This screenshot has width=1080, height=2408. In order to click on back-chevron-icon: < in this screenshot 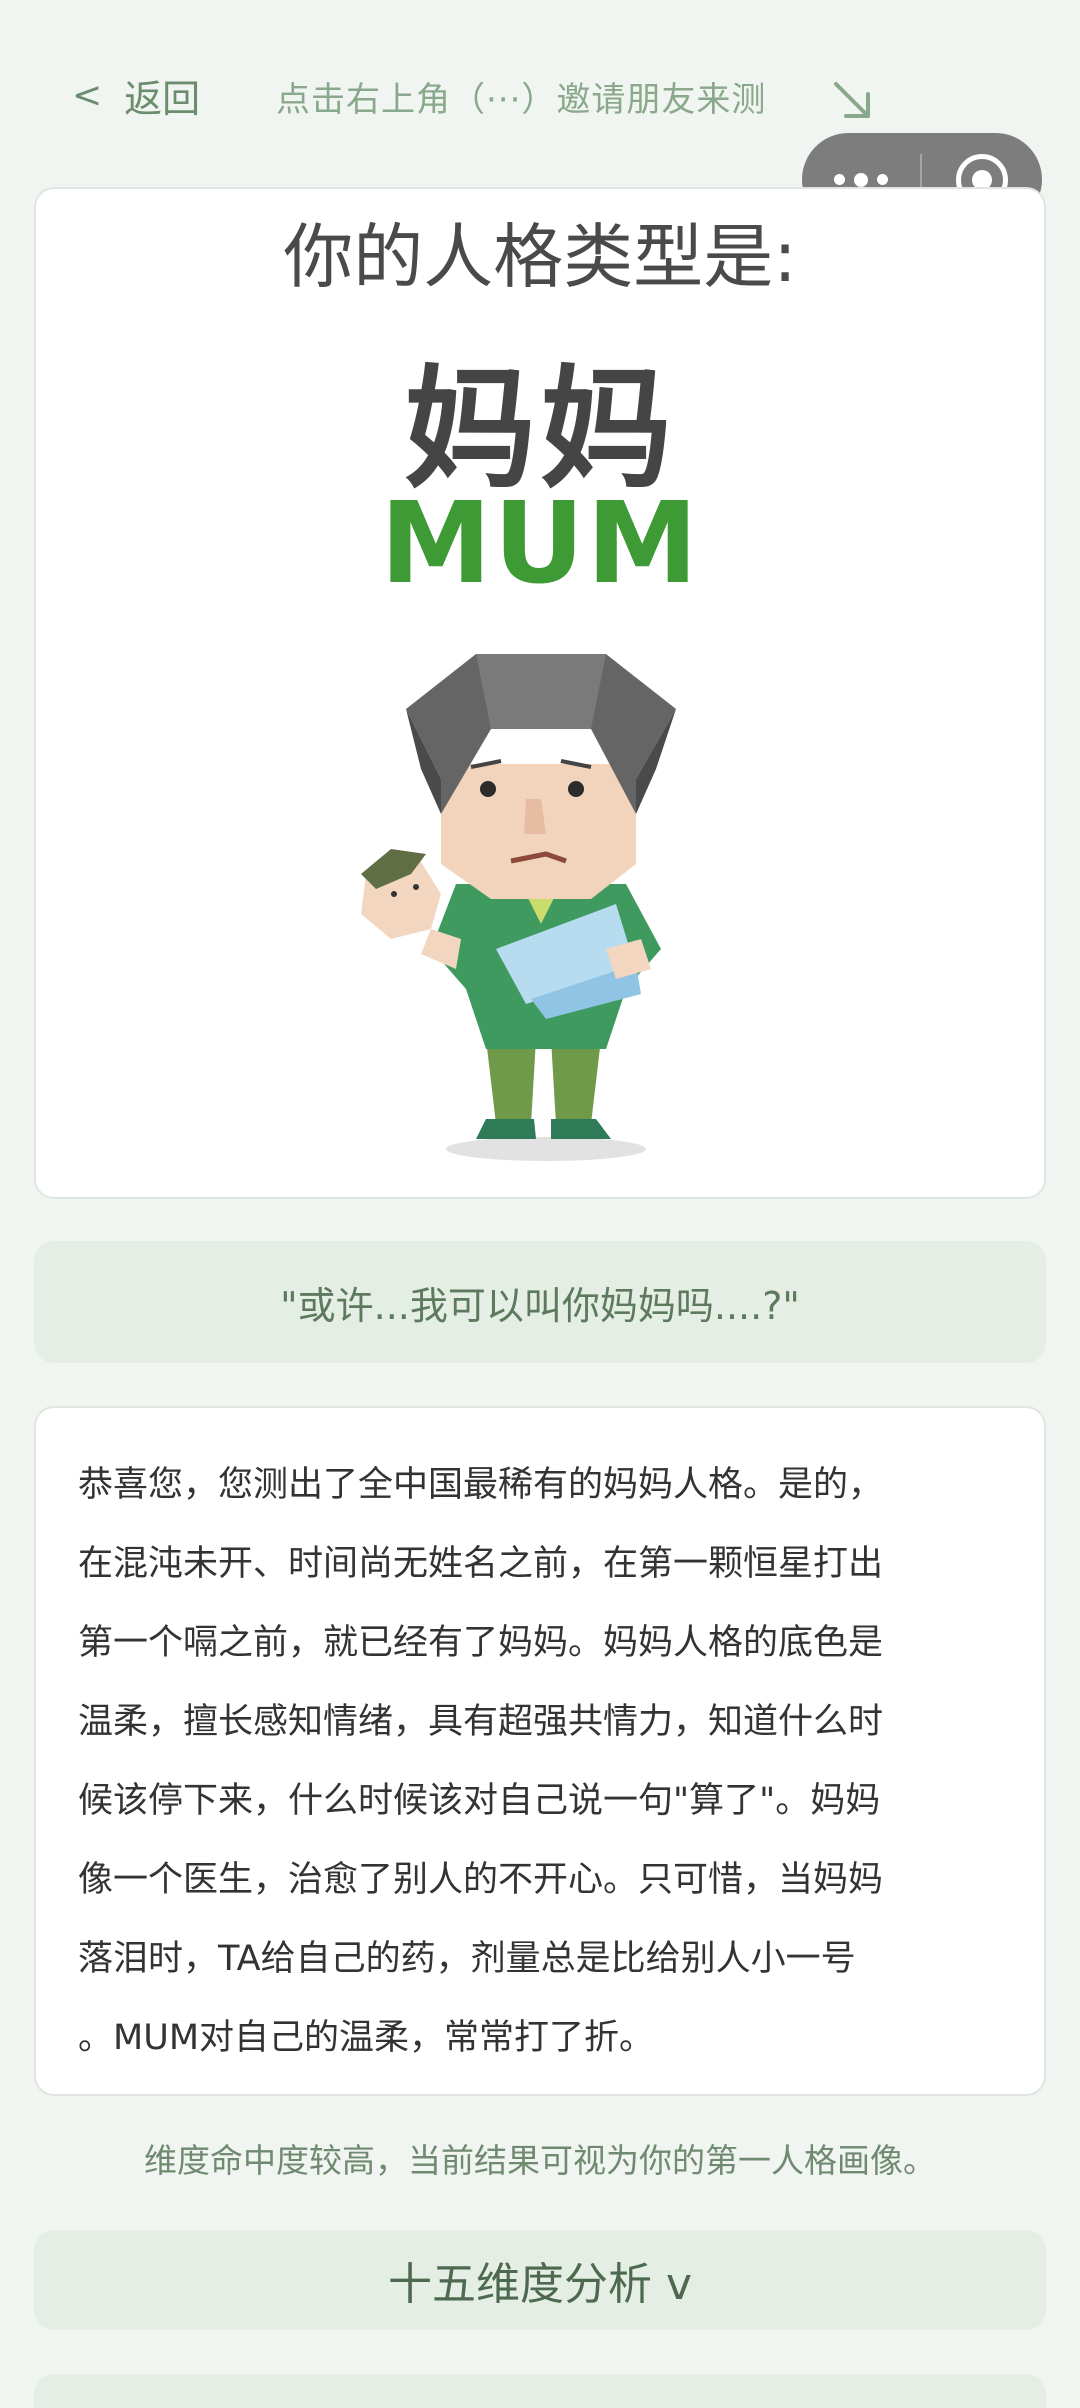, I will do `click(87, 95)`.